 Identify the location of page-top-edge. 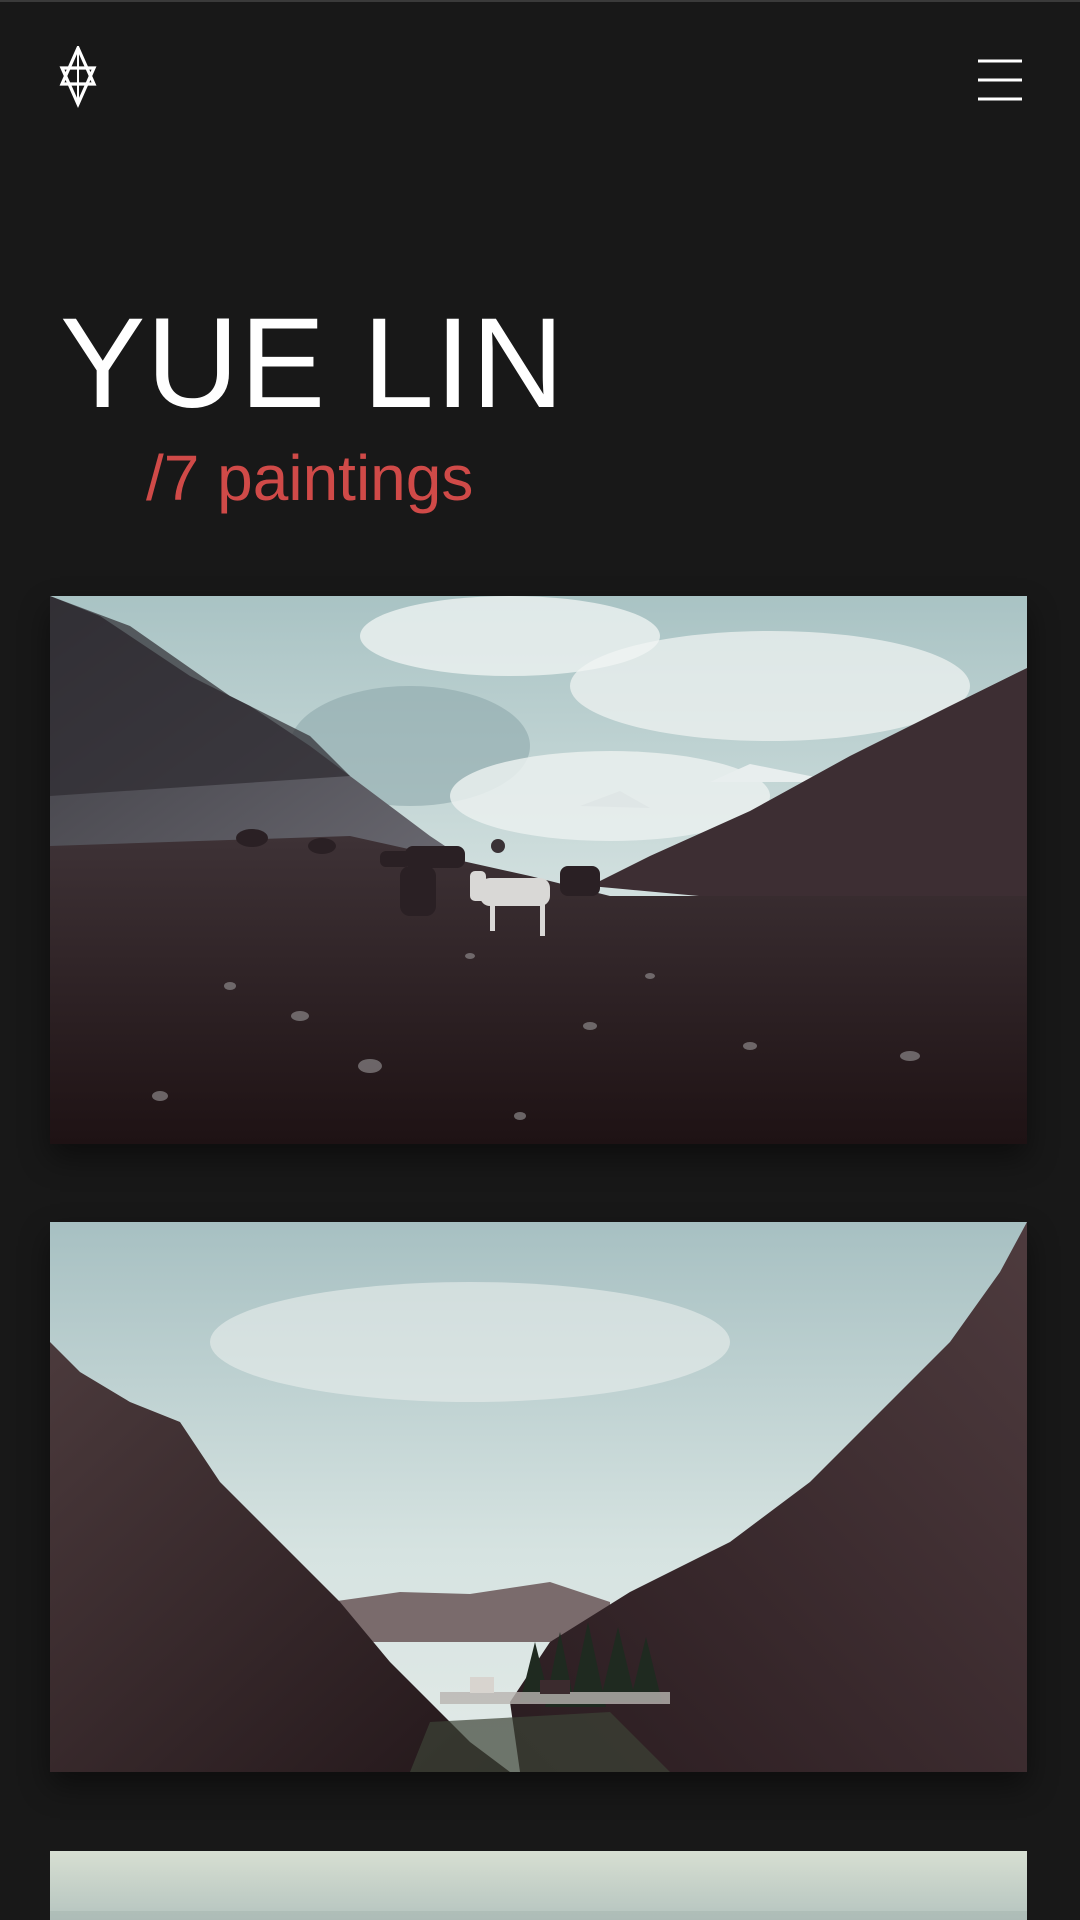
(540, 1).